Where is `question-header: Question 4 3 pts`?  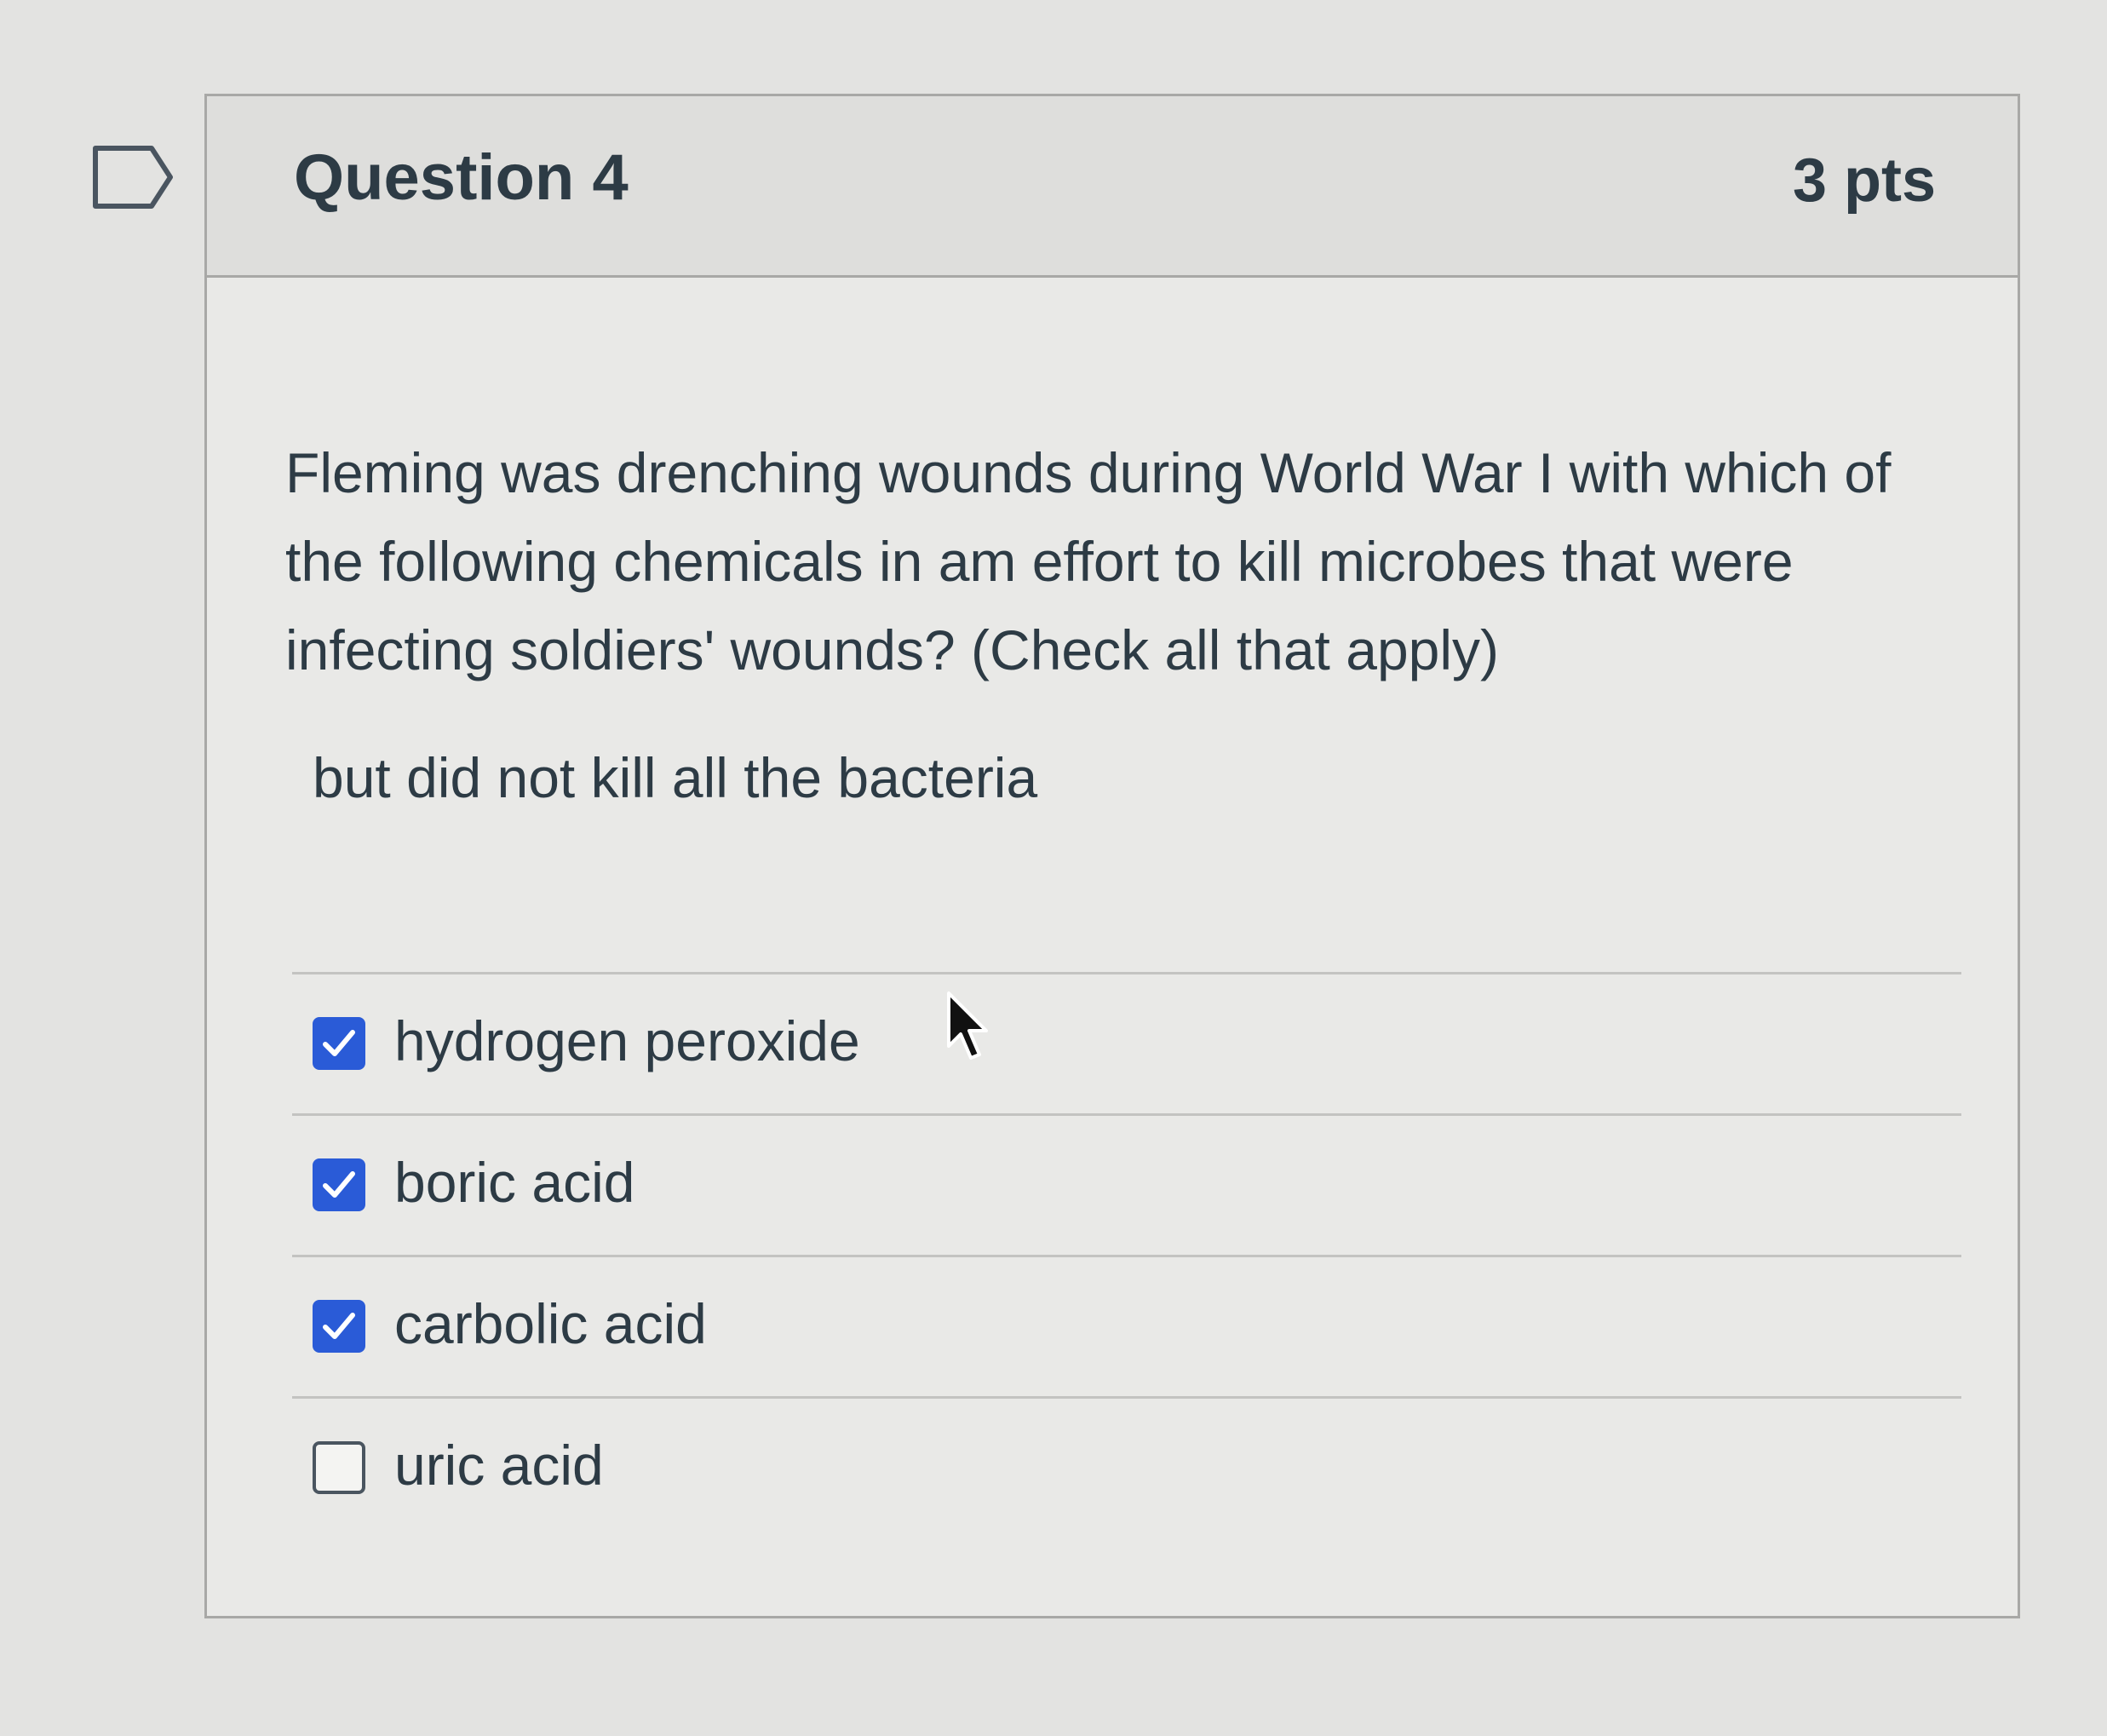
question-header: Question 4 3 pts is located at coordinates (1112, 187).